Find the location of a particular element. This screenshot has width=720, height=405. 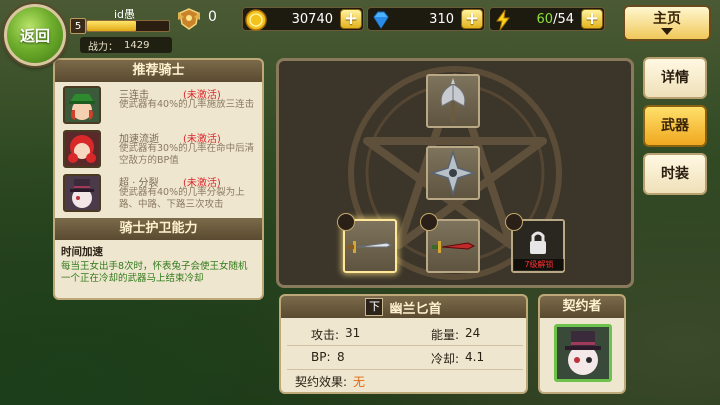

contractor-title: 契约者 is located at coordinates (582, 307).